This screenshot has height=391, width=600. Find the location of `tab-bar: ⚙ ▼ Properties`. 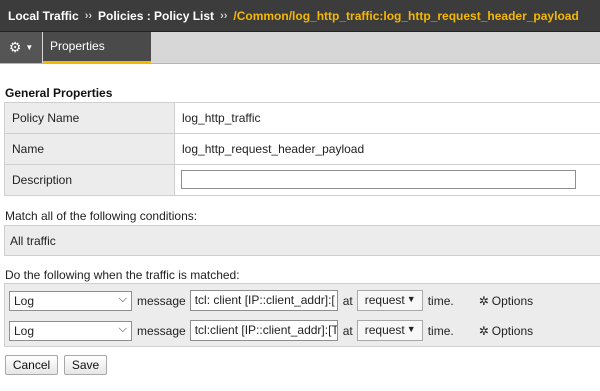

tab-bar: ⚙ ▼ Properties is located at coordinates (300, 48).